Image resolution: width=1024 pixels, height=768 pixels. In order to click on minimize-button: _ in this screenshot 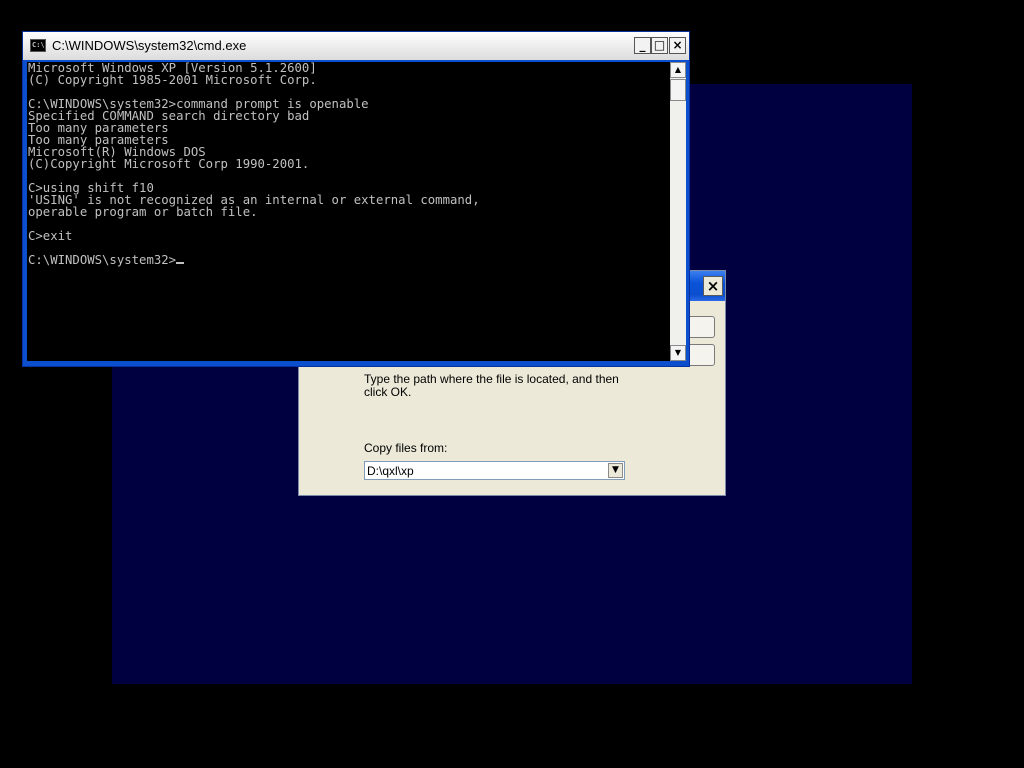, I will do `click(642, 45)`.